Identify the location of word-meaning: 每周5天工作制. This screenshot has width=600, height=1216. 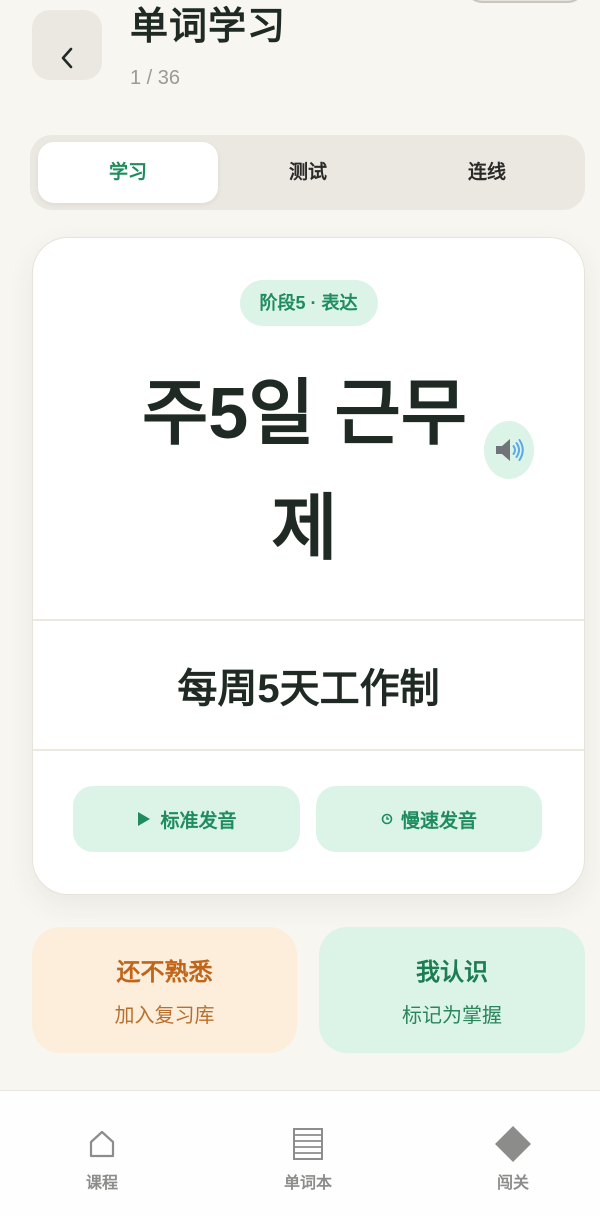
(308, 689).